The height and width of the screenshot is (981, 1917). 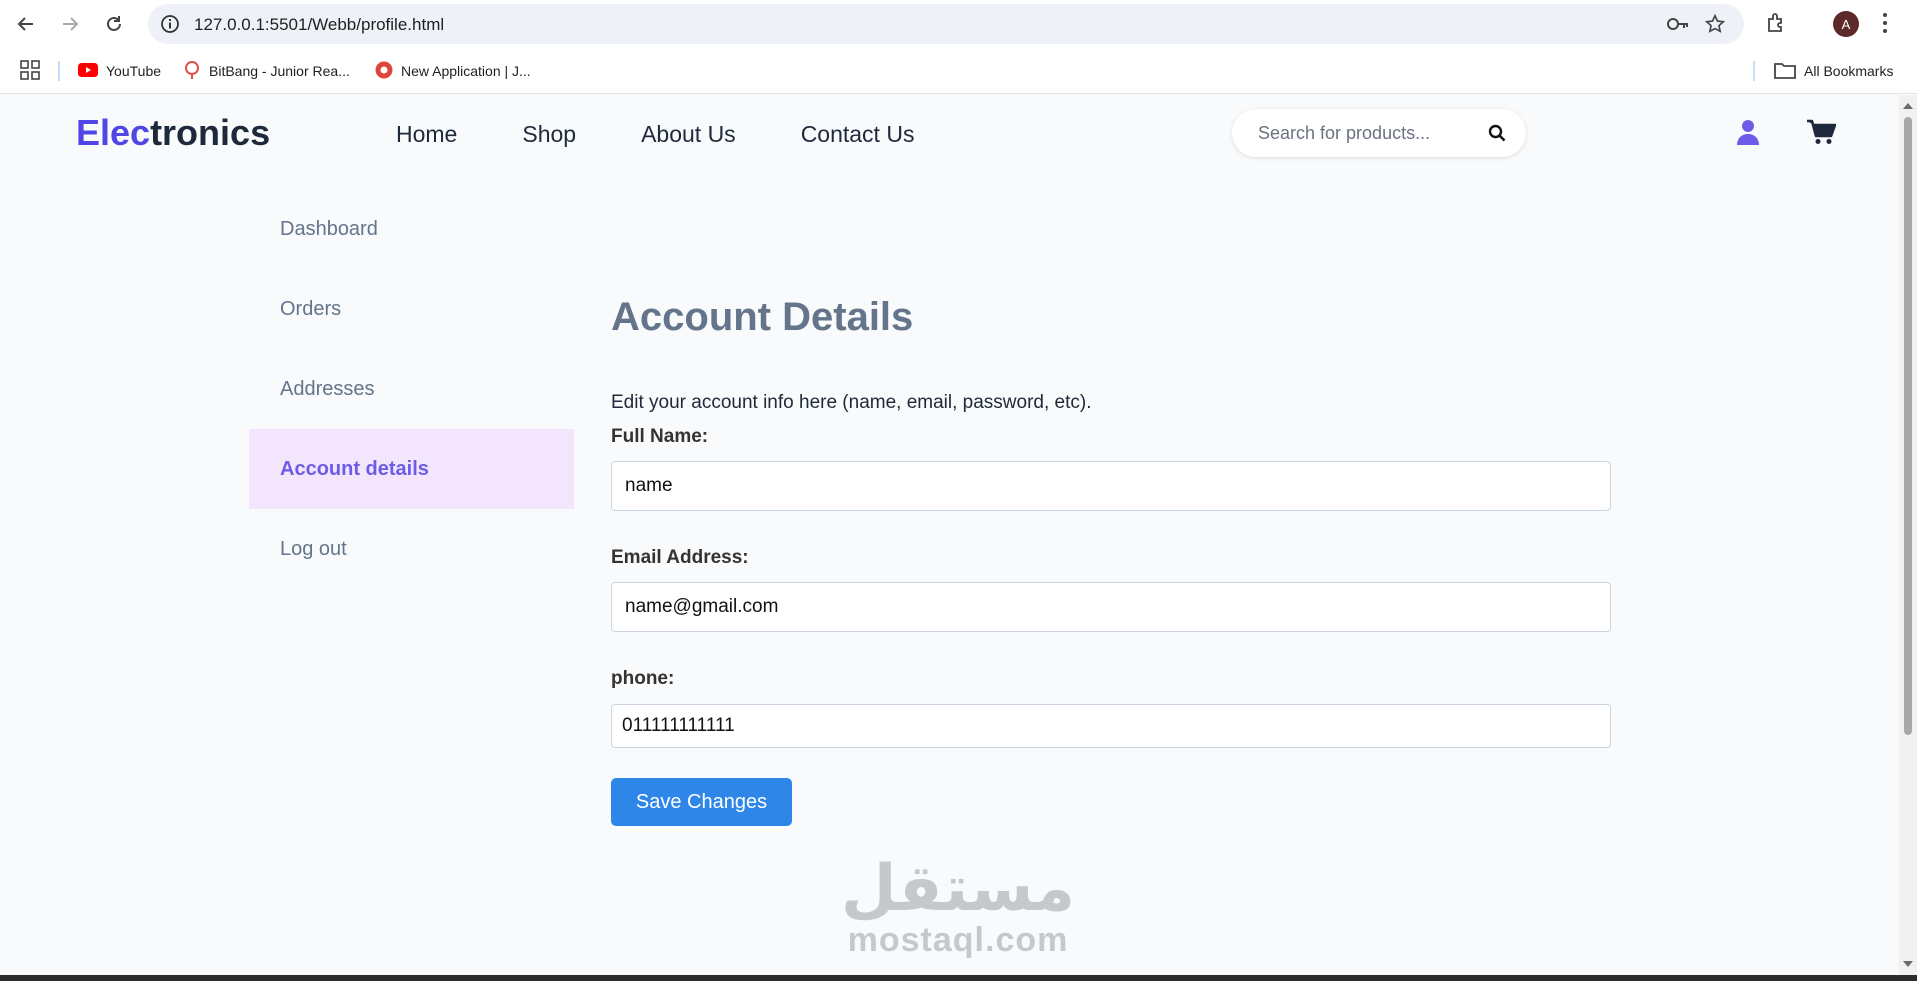 I want to click on taskbar-strip, so click(x=958, y=978).